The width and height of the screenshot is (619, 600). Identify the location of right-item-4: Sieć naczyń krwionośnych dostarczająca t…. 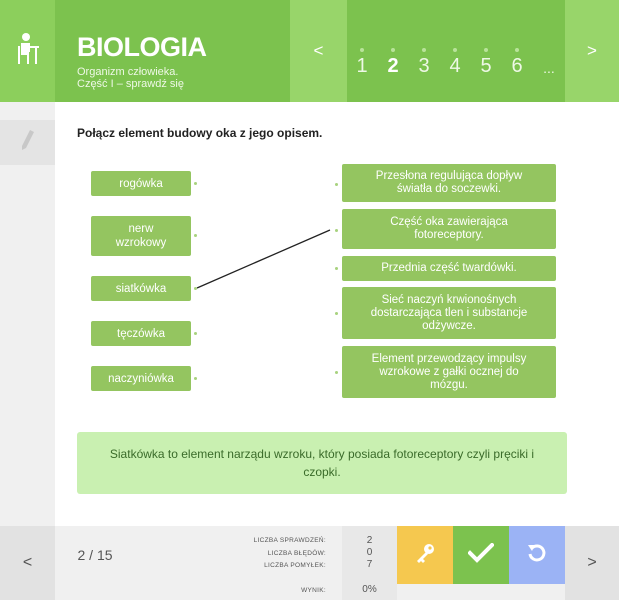
(449, 313).